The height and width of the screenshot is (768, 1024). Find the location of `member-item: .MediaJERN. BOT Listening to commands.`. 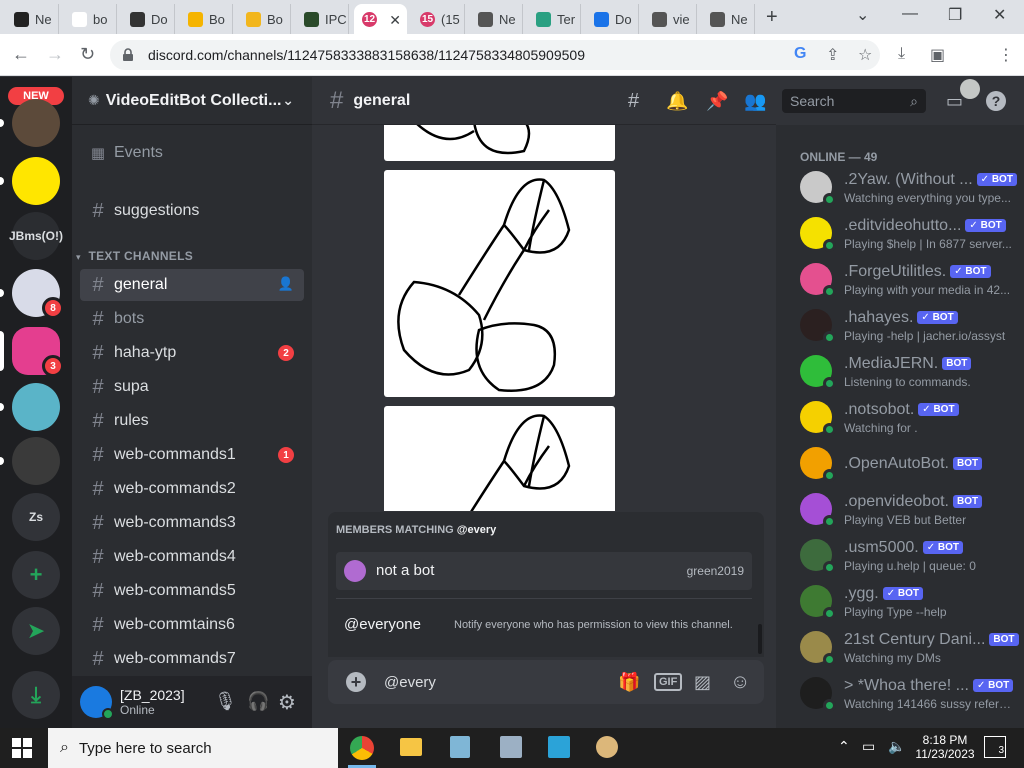

member-item: .MediaJERN. BOT Listening to commands. is located at coordinates (907, 373).